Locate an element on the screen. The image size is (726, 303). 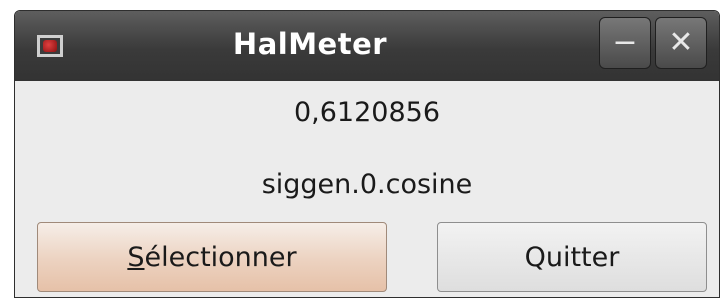
close-button: ✕ is located at coordinates (681, 43).